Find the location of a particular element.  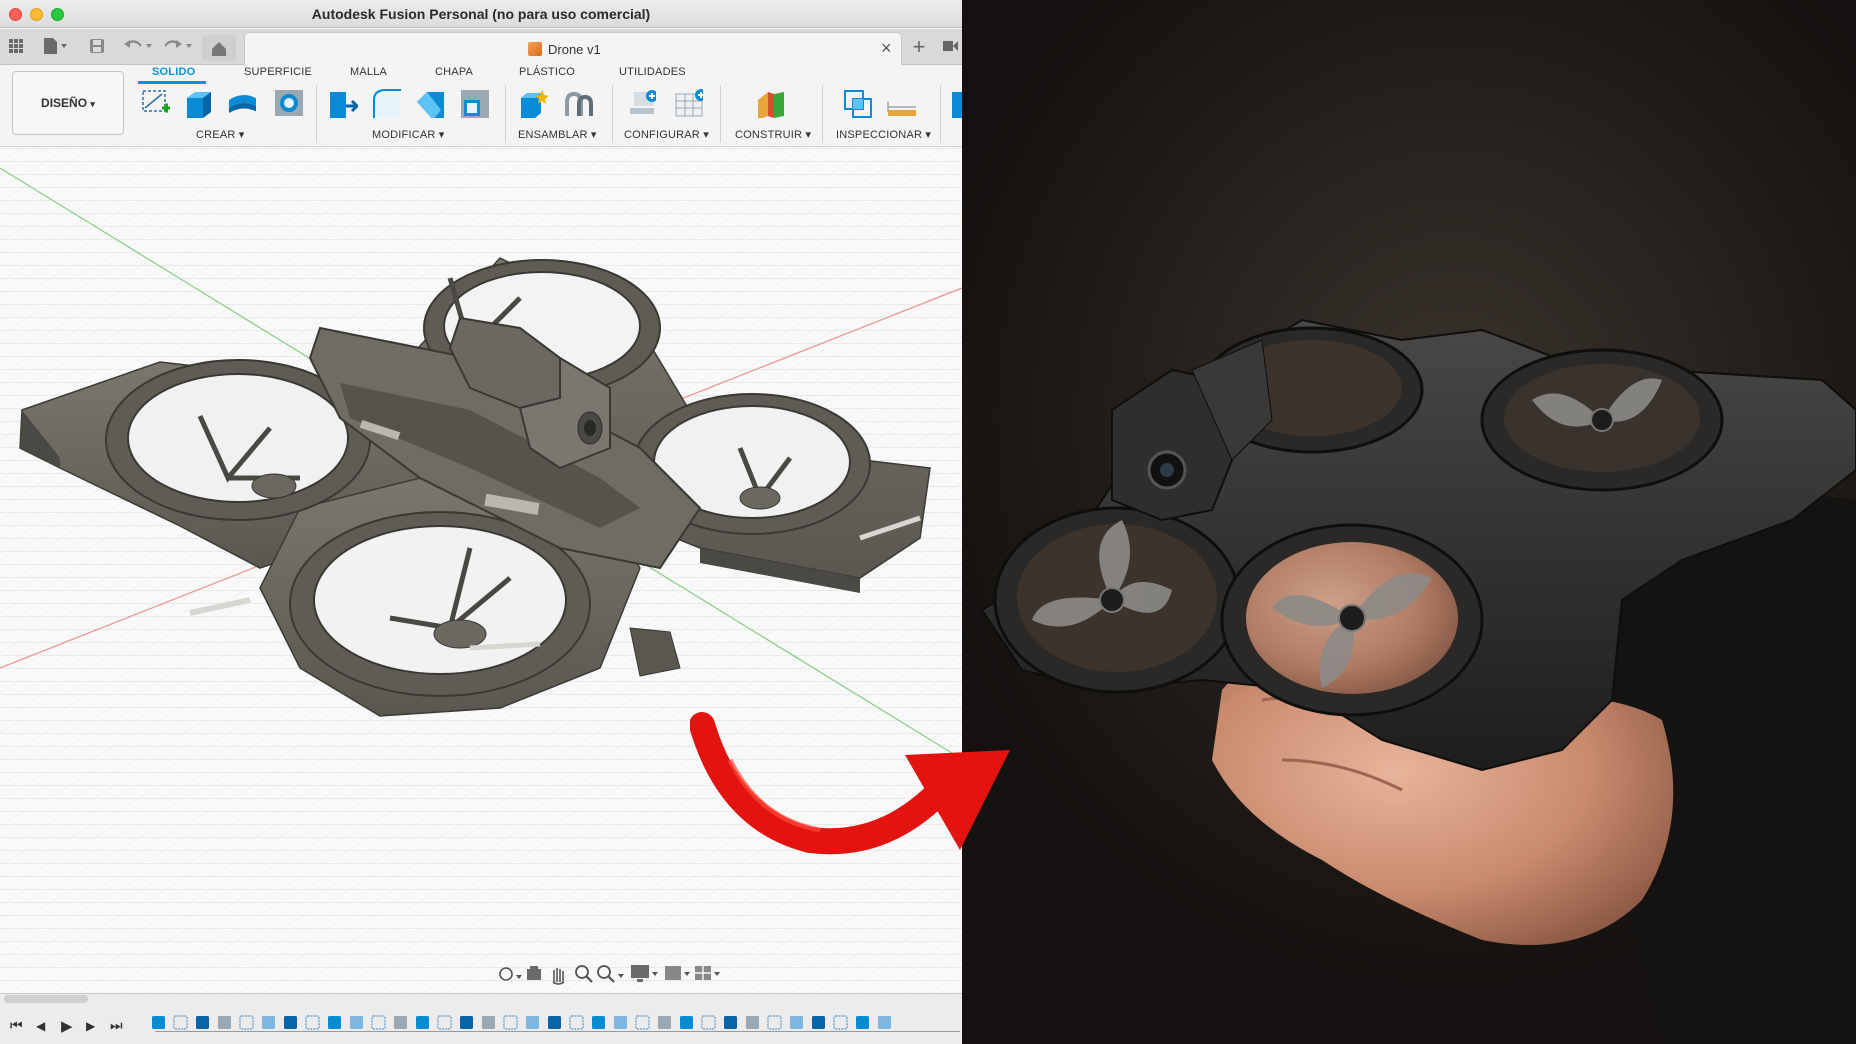

redo-icon is located at coordinates (176, 46).